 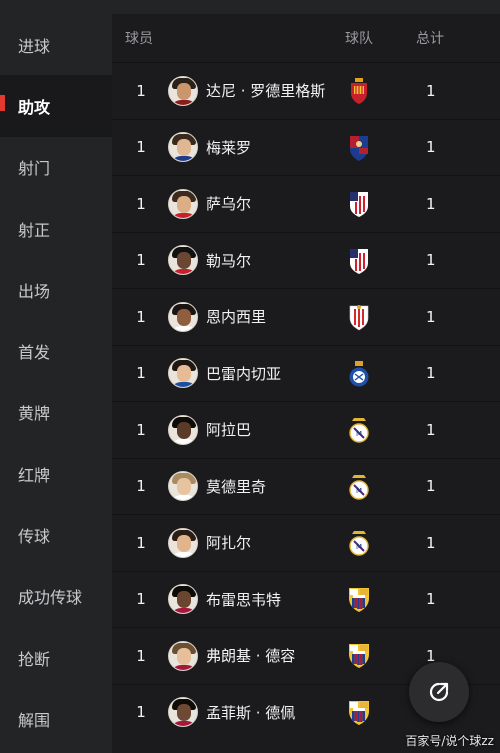 I want to click on sidebar-item-label: 黄牌, so click(x=34, y=414).